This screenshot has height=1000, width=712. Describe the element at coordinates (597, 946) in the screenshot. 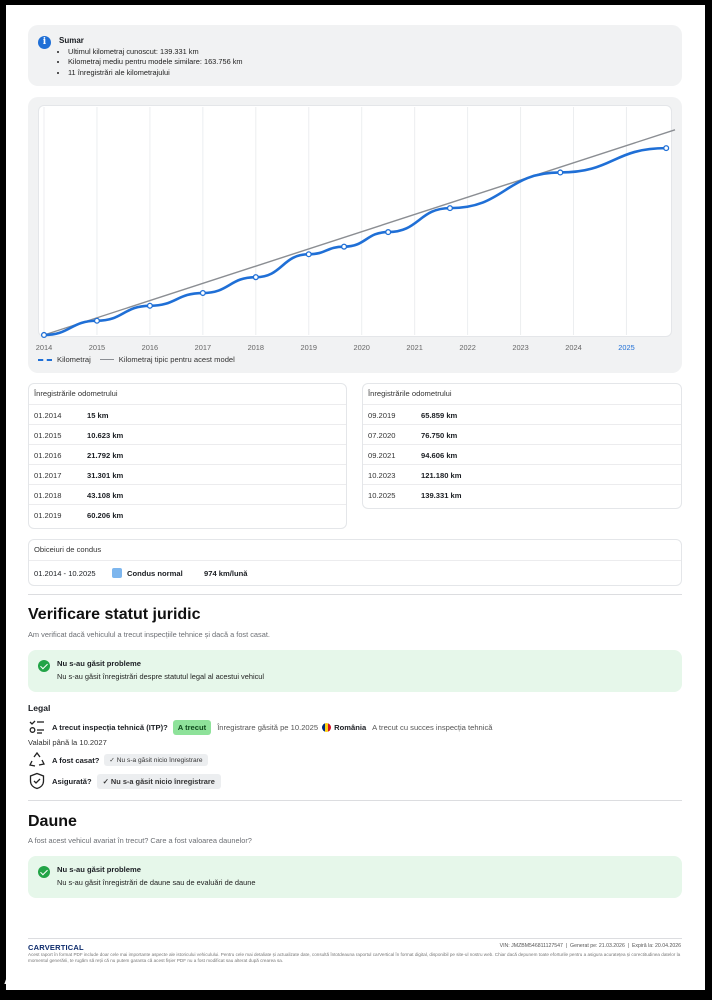

I see `footer-generated: Generat pe: 21.03.2026` at that location.